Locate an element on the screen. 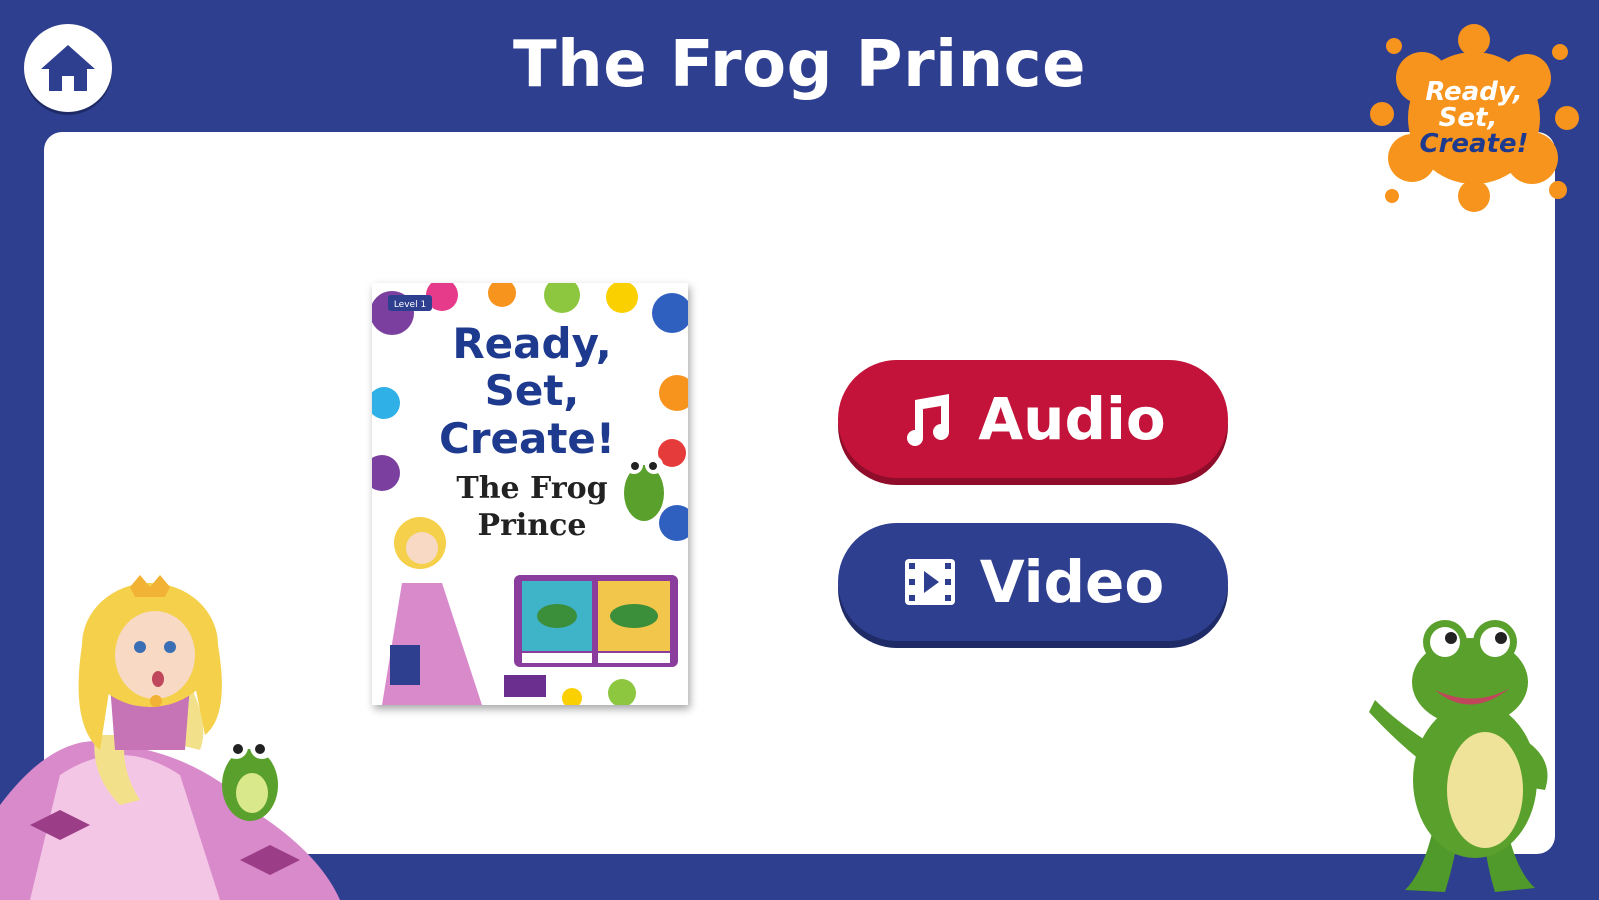 The height and width of the screenshot is (900, 1599). ready-set-create-logo: Ready, Set, Create! is located at coordinates (1474, 118).